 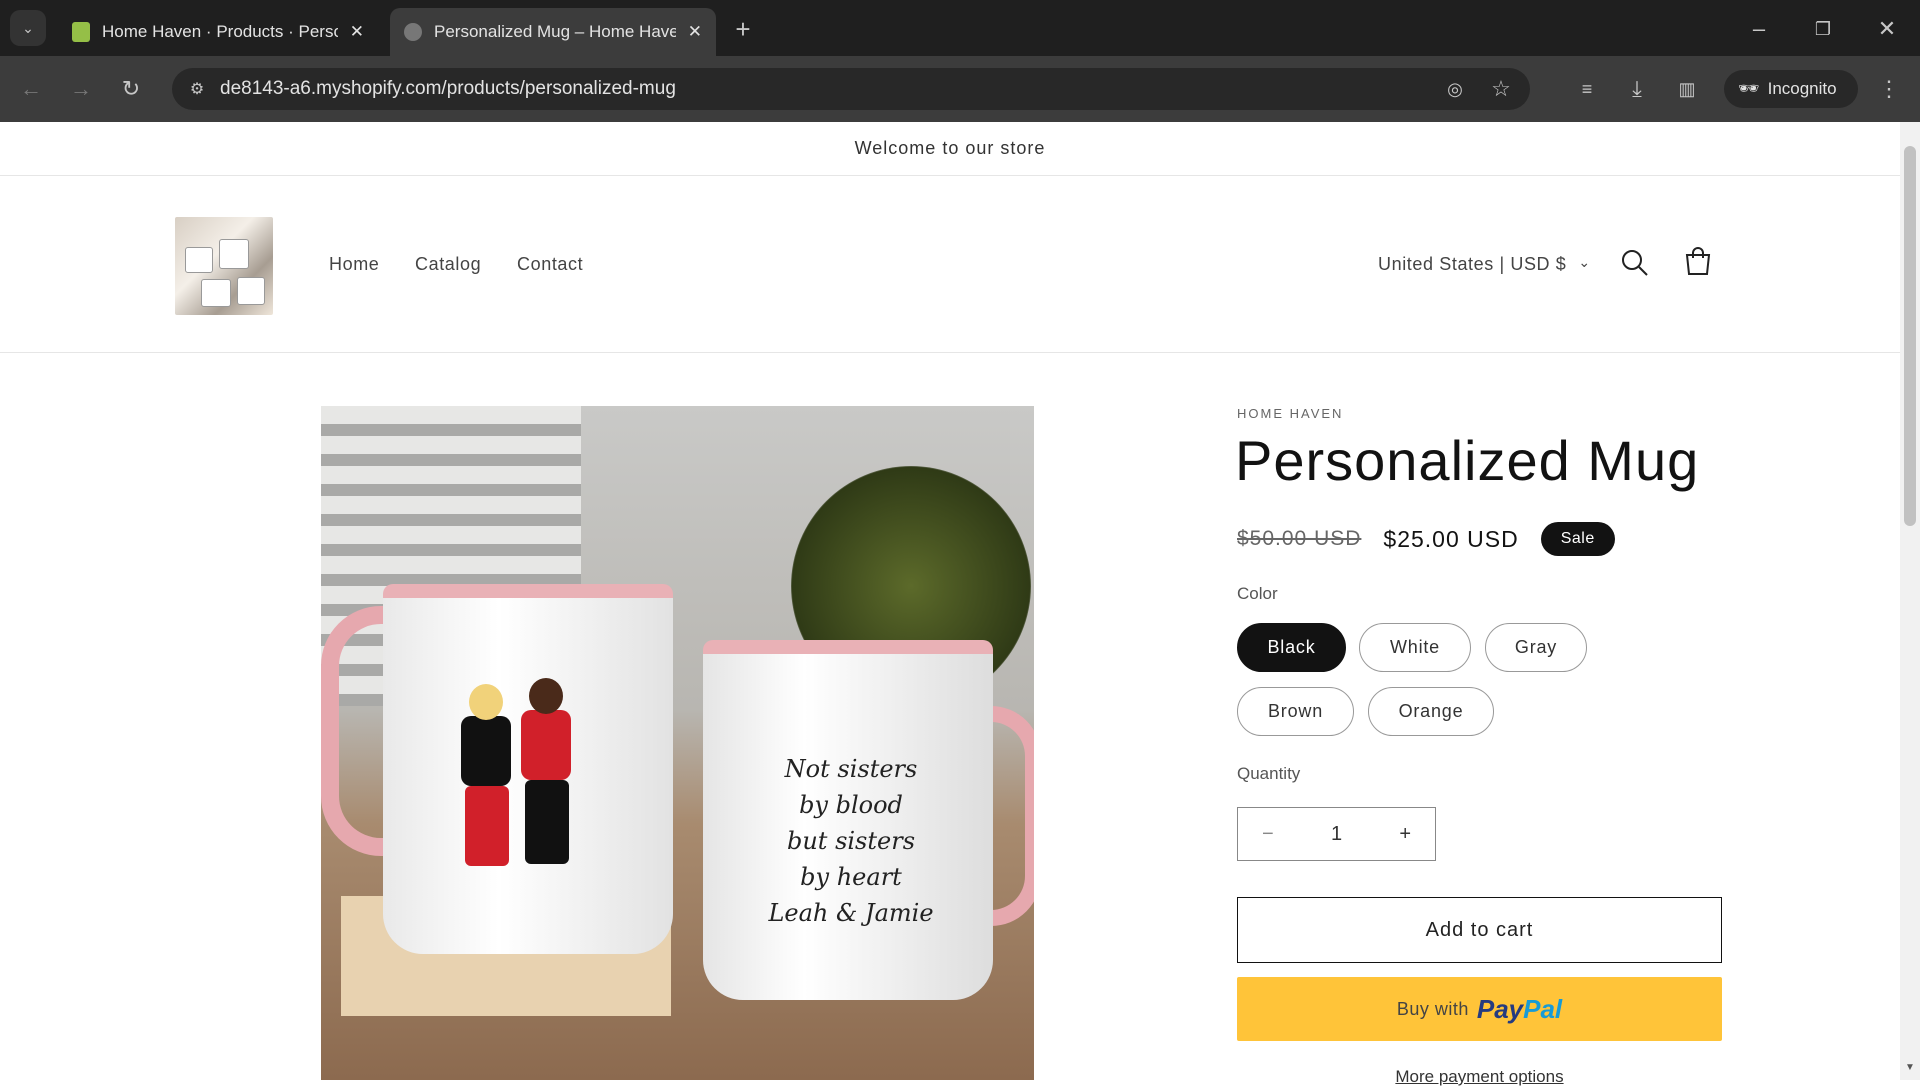 What do you see at coordinates (1759, 29) in the screenshot?
I see `minimize-button: –` at bounding box center [1759, 29].